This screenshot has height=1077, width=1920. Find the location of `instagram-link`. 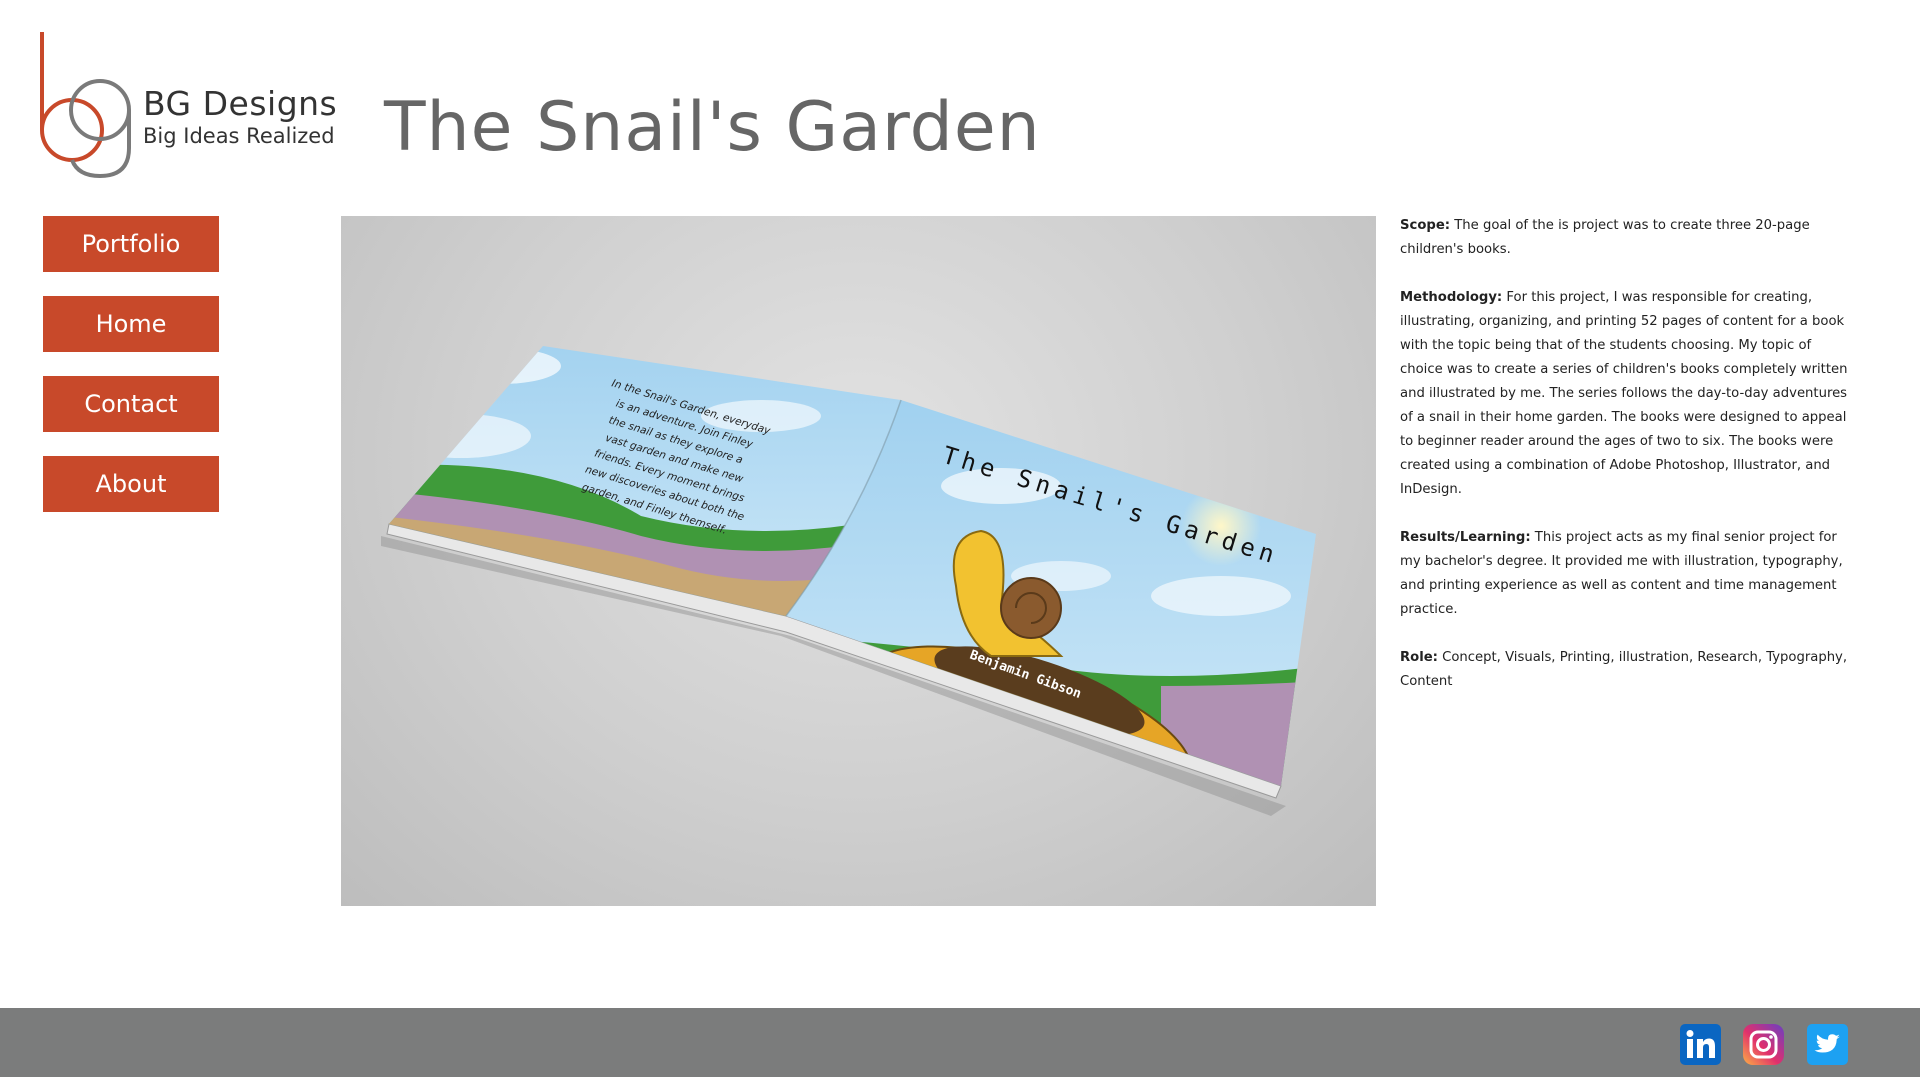

instagram-link is located at coordinates (1763, 1044).